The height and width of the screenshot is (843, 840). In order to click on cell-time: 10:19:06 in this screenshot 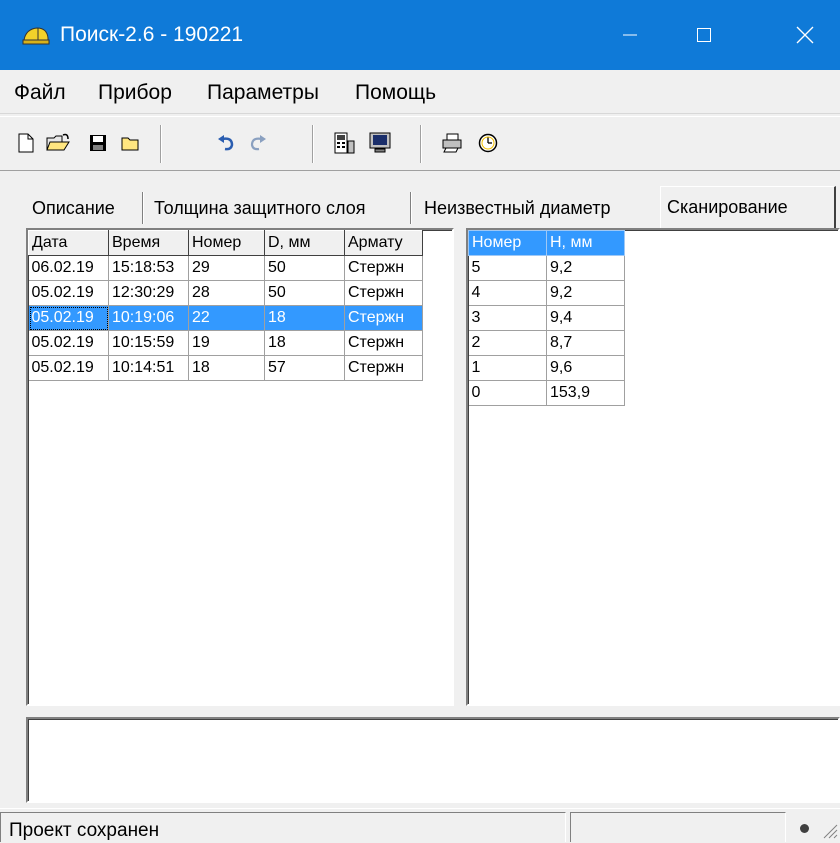, I will do `click(148, 318)`.